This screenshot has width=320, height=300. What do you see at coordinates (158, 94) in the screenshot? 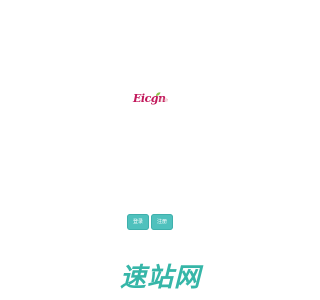
I see `leaf-icon` at bounding box center [158, 94].